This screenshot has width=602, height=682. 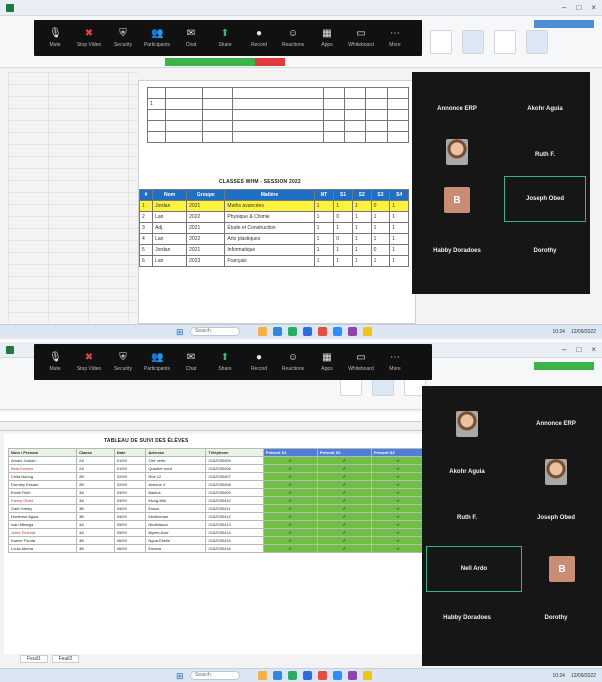 What do you see at coordinates (457, 251) in the screenshot?
I see `participant-tile: Habby Doradoes` at bounding box center [457, 251].